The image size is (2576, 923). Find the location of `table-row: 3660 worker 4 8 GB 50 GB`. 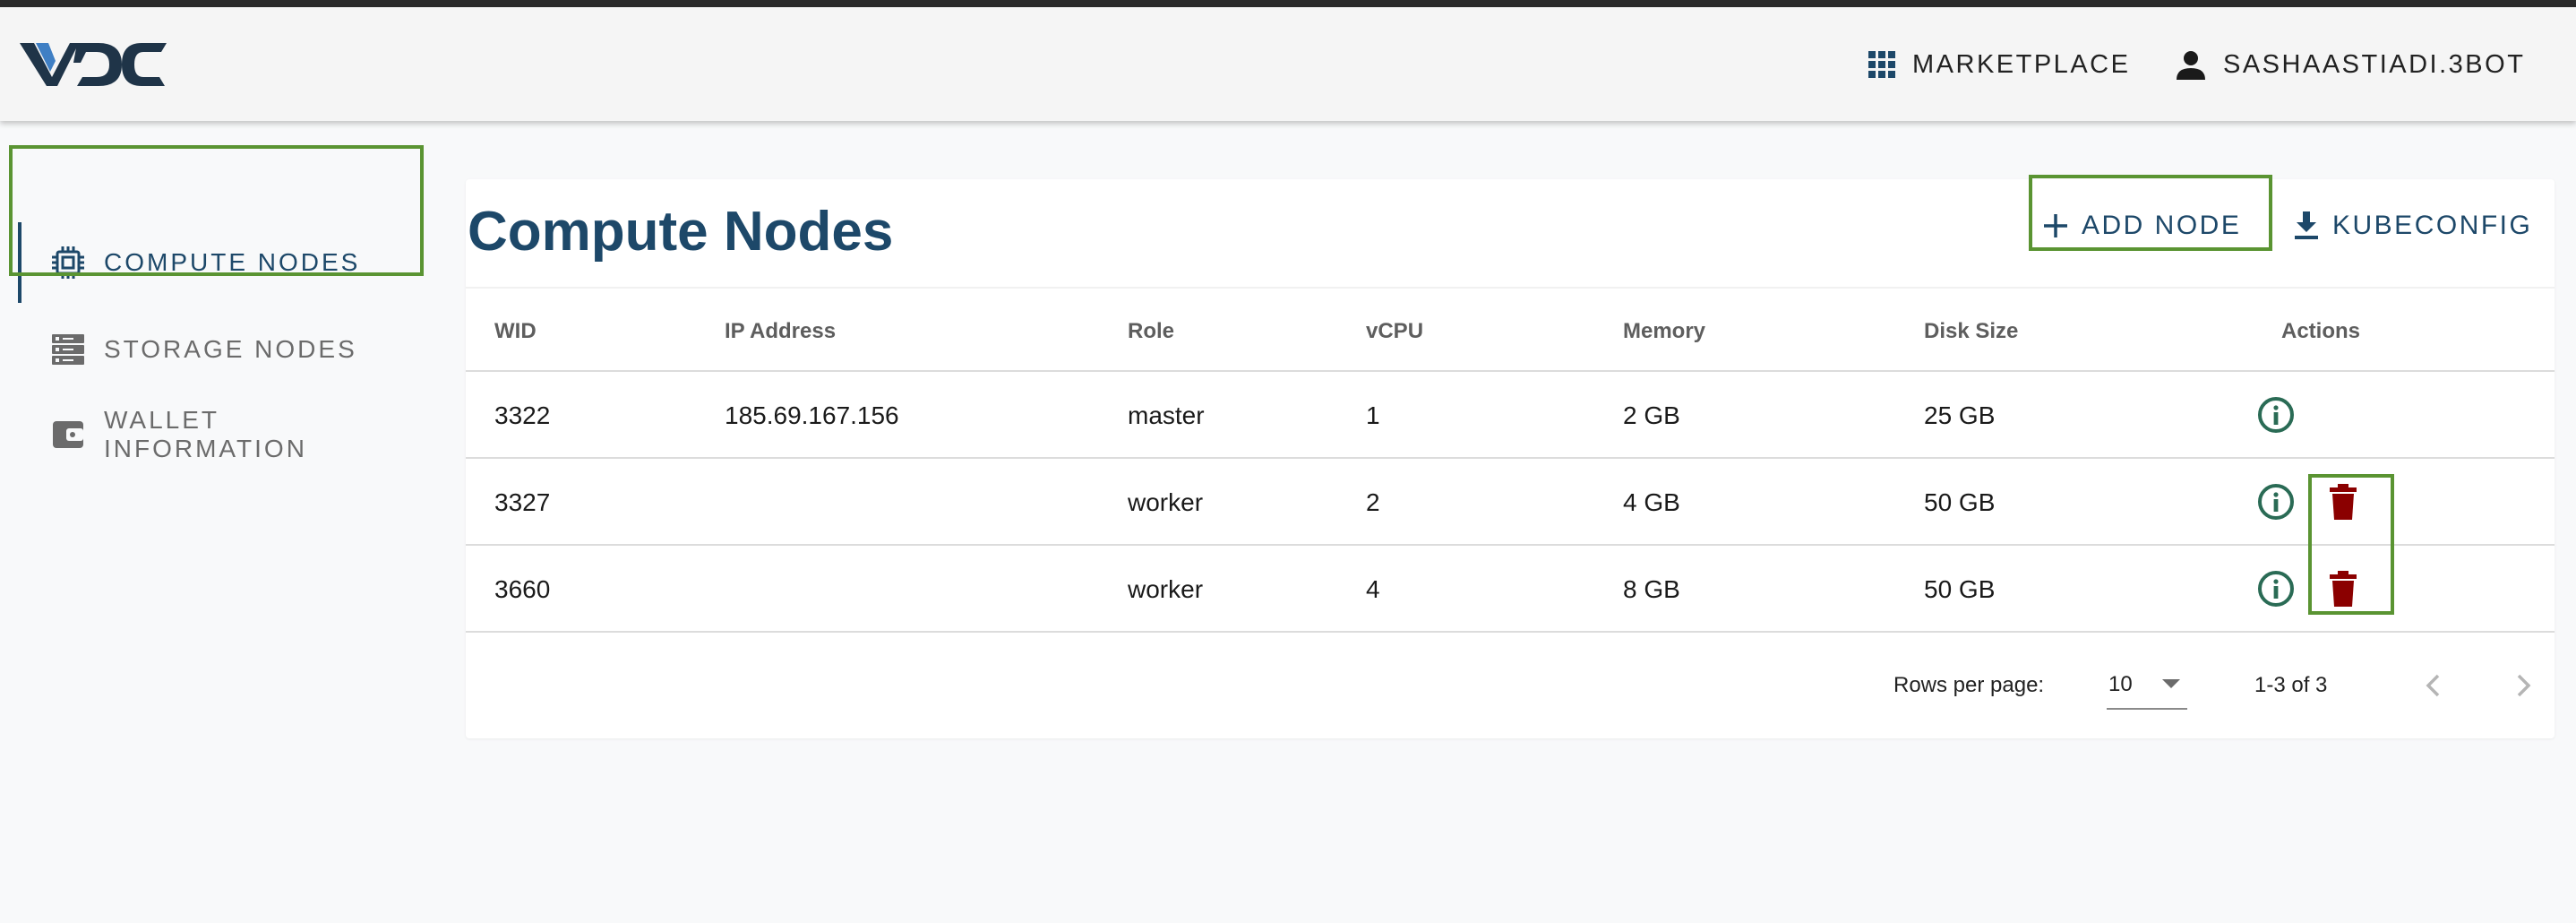

table-row: 3660 worker 4 8 GB 50 GB is located at coordinates (1510, 589).